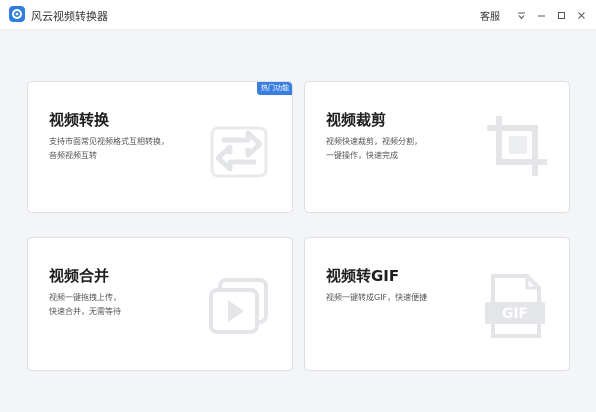  Describe the element at coordinates (85, 297) in the screenshot. I see `card-description-line: 视频一键拖拽上传，` at that location.